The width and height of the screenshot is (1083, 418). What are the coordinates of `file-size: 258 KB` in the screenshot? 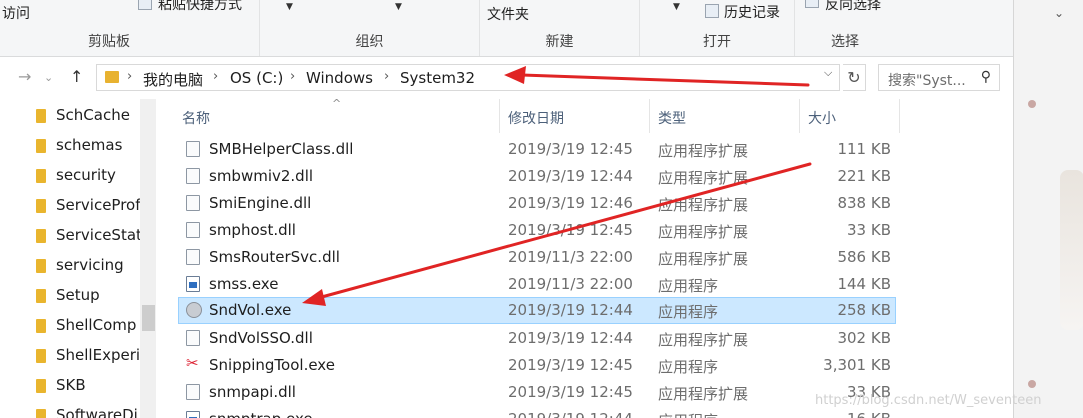 It's located at (864, 310).